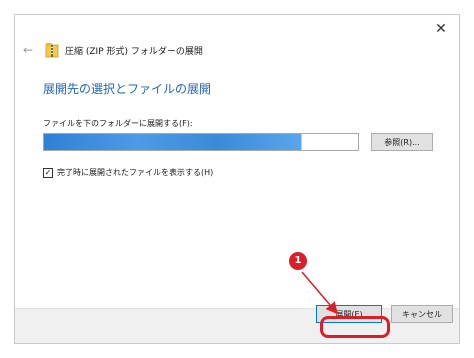  What do you see at coordinates (319, 293) in the screenshot?
I see `annotation-arrow` at bounding box center [319, 293].